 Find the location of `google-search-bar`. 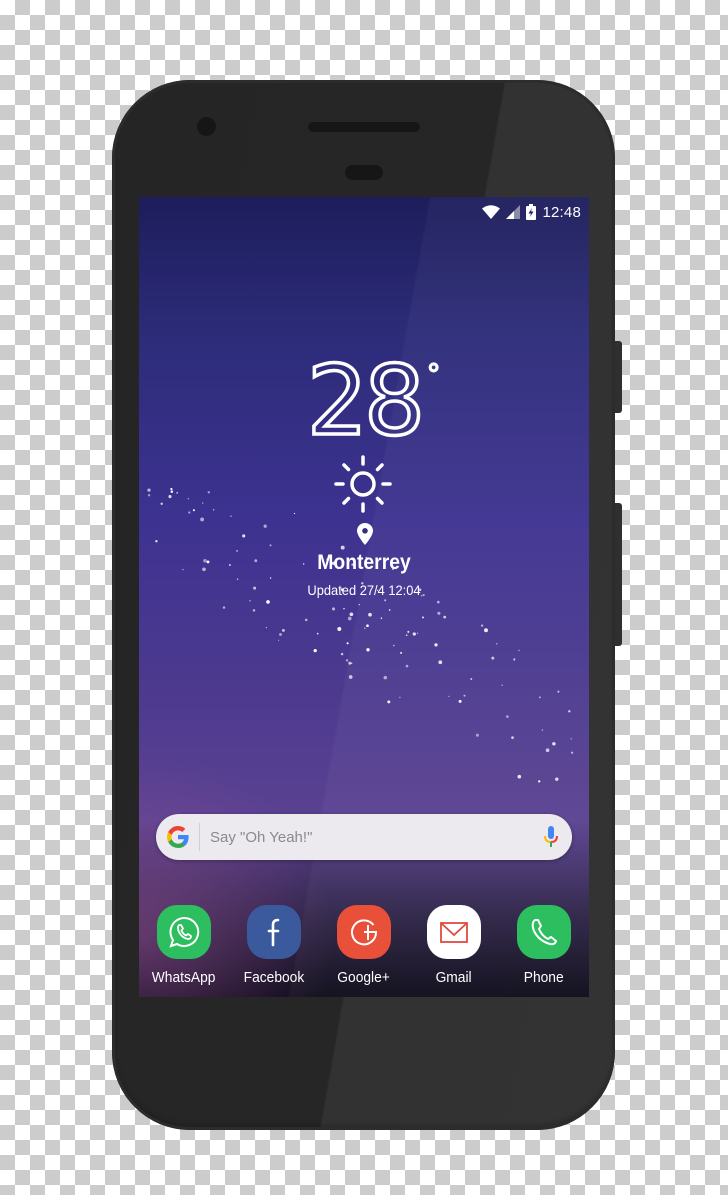

google-search-bar is located at coordinates (364, 837).